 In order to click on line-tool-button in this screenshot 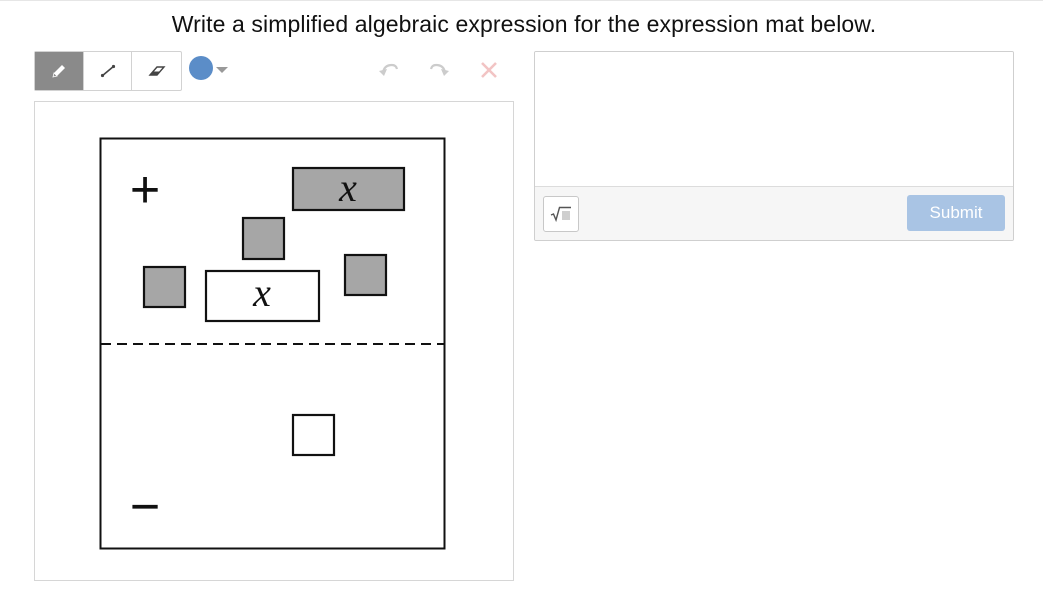, I will do `click(108, 71)`.